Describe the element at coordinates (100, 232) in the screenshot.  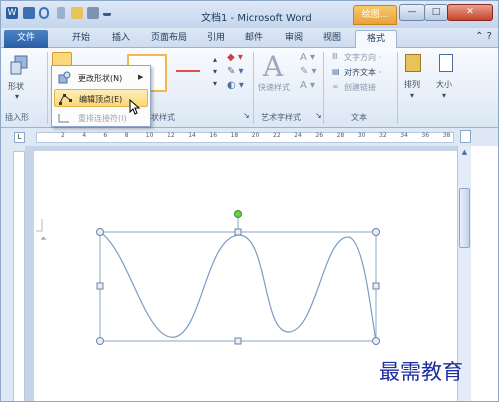
I see `handle-top-left` at that location.